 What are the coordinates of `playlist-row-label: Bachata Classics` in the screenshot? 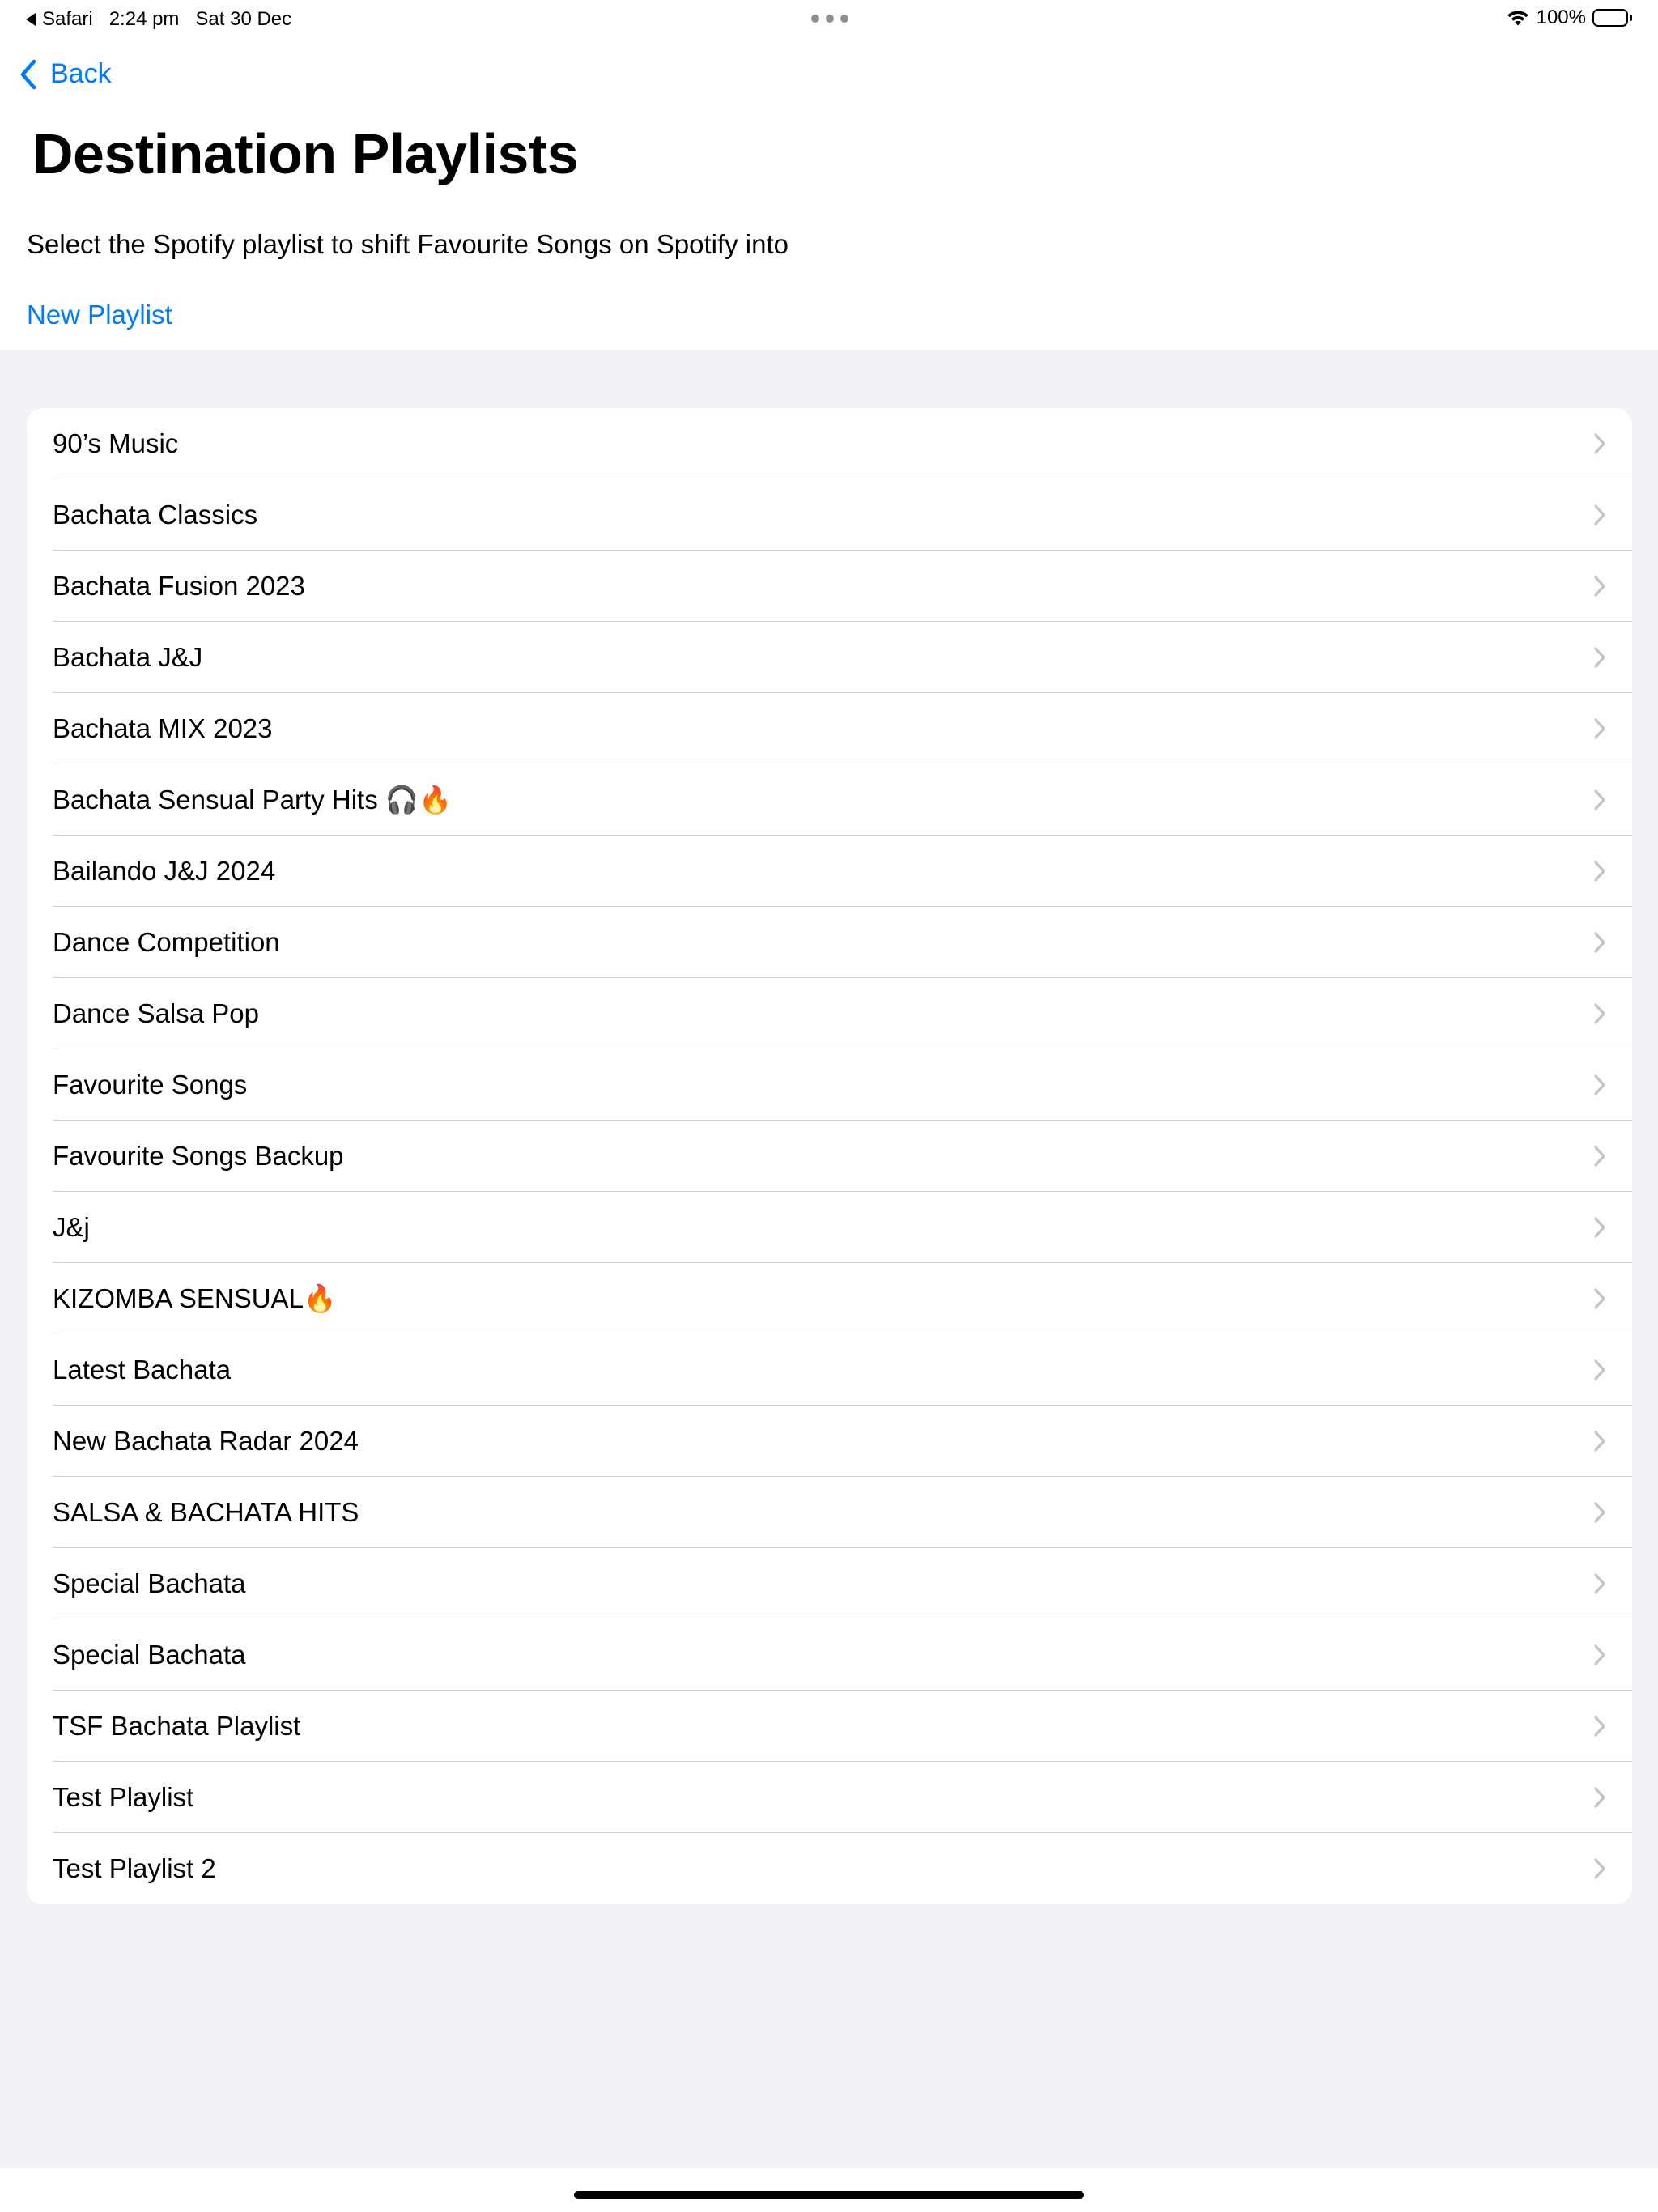 It's located at (155, 515).